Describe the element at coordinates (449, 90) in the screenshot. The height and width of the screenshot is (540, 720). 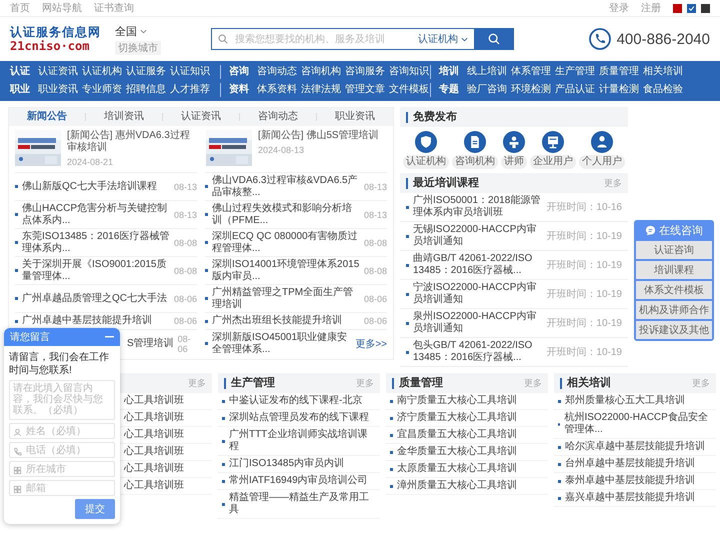
I see `nav-heading: 专题` at that location.